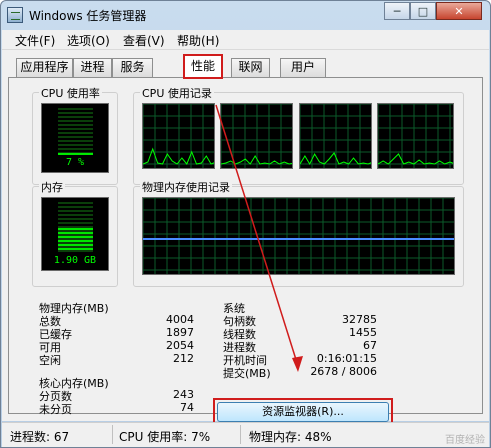 Image resolution: width=491 pixels, height=448 pixels. I want to click on tab-processes: 进程, so click(92, 67).